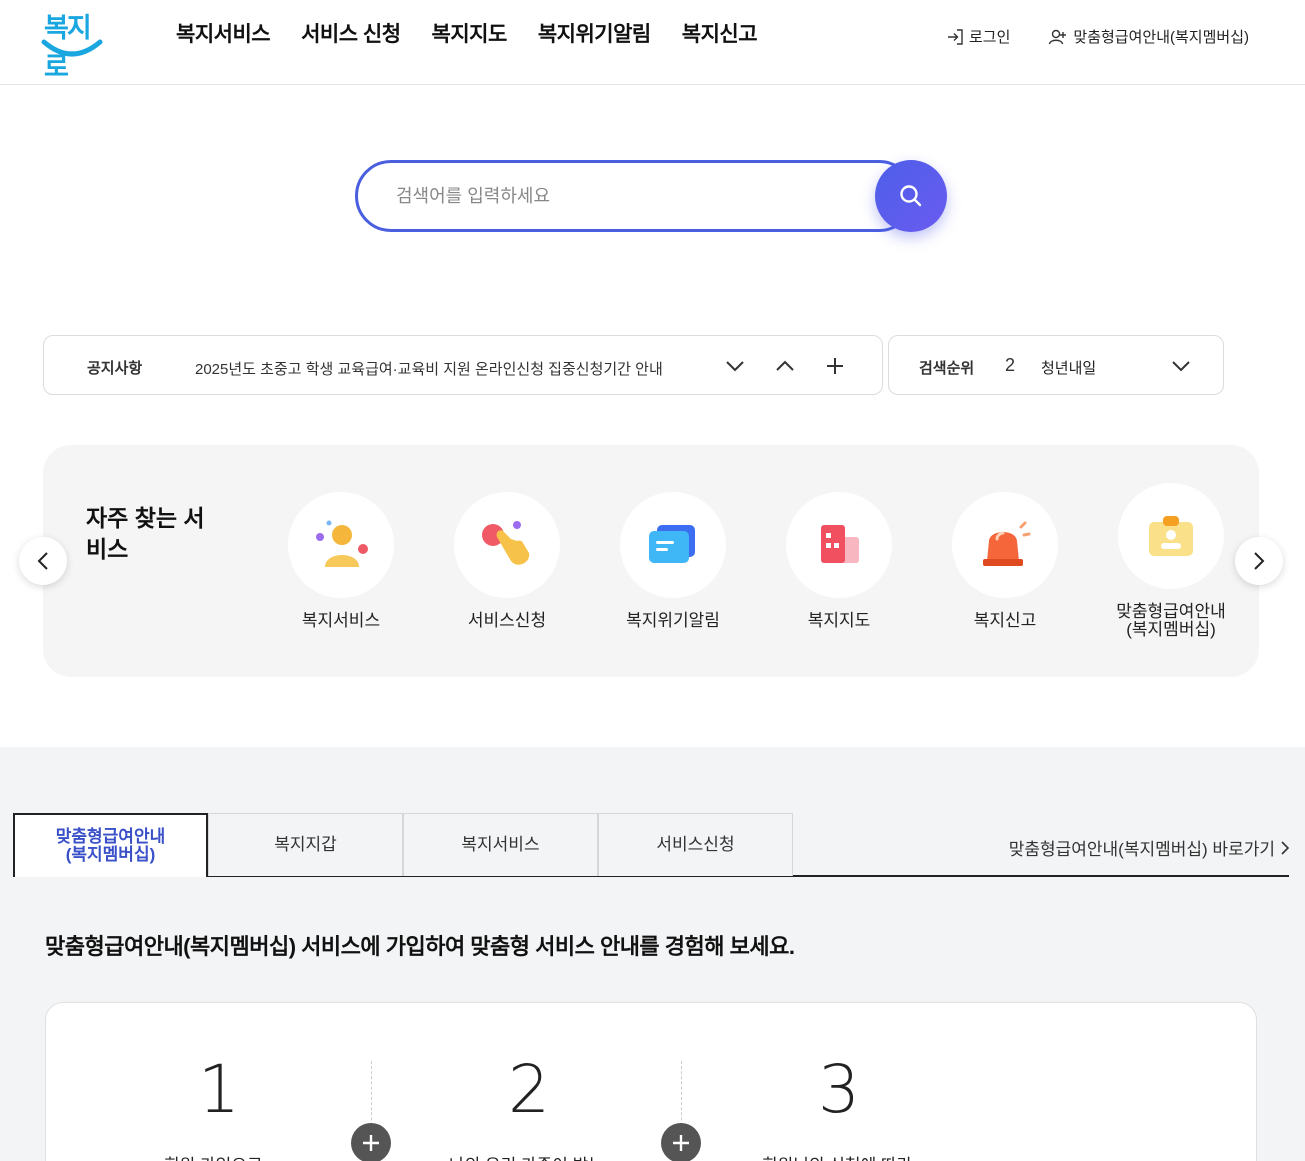  What do you see at coordinates (305, 844) in the screenshot?
I see `tab-welfare-wallet: 복지지갑` at bounding box center [305, 844].